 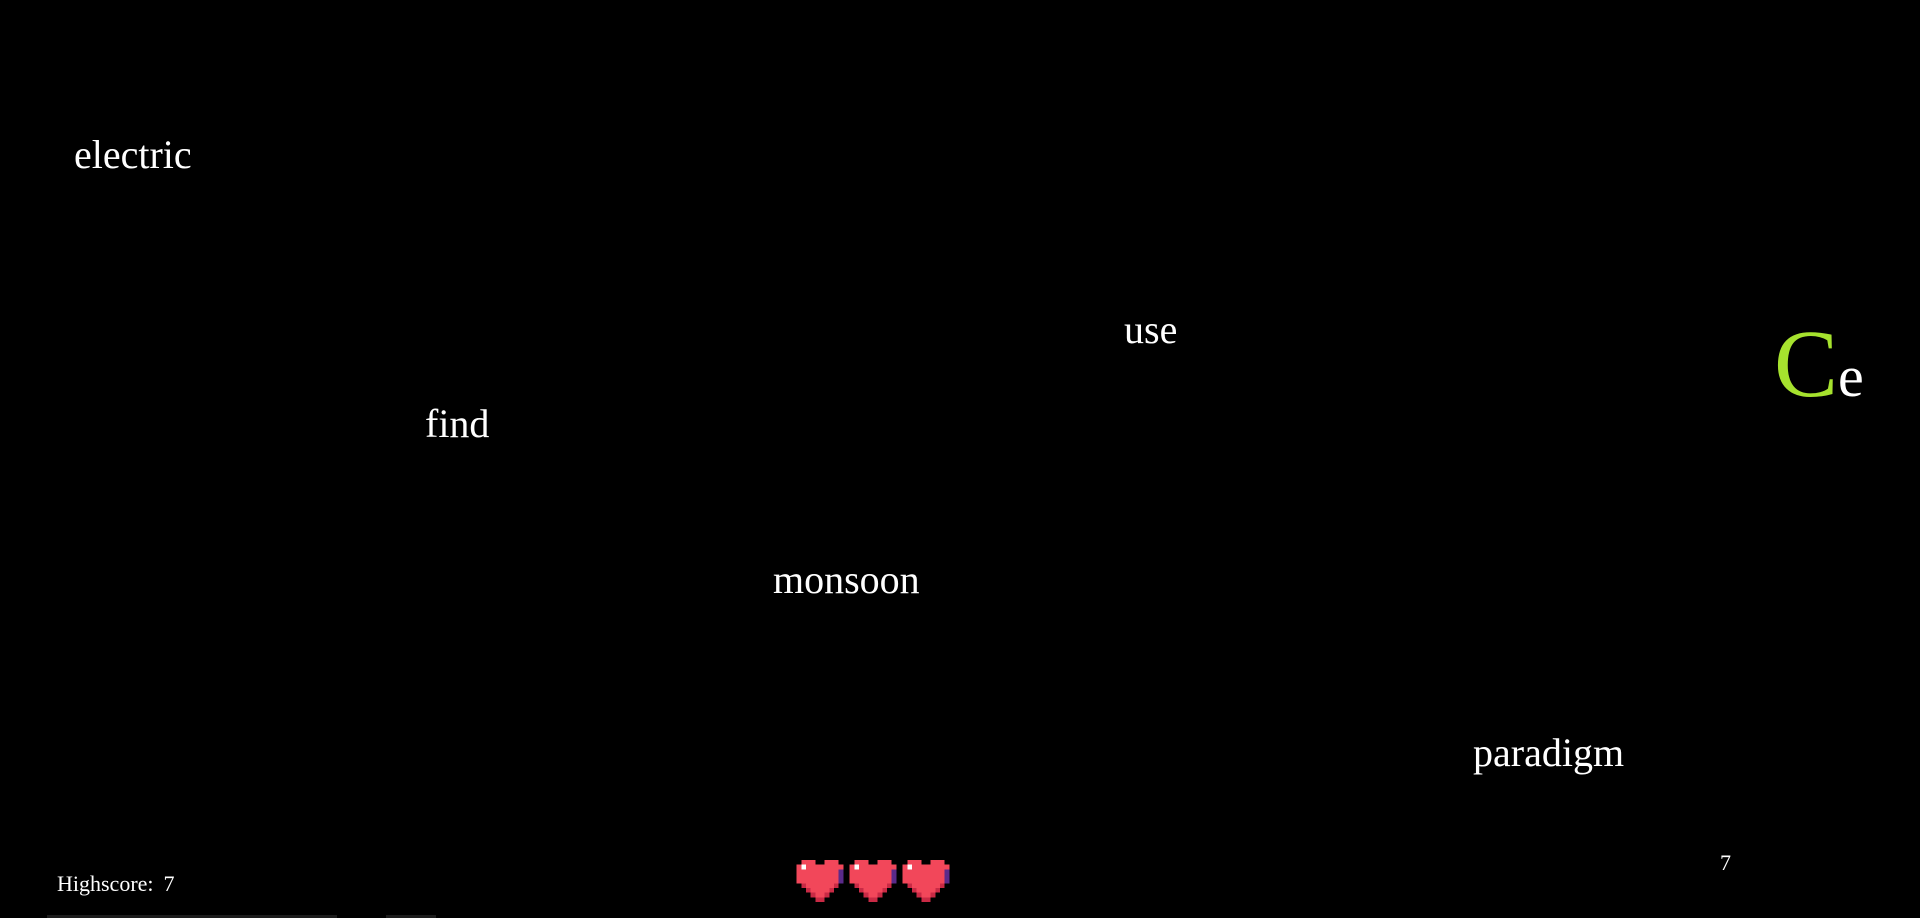 I want to click on falling-word-find: find, so click(x=457, y=423).